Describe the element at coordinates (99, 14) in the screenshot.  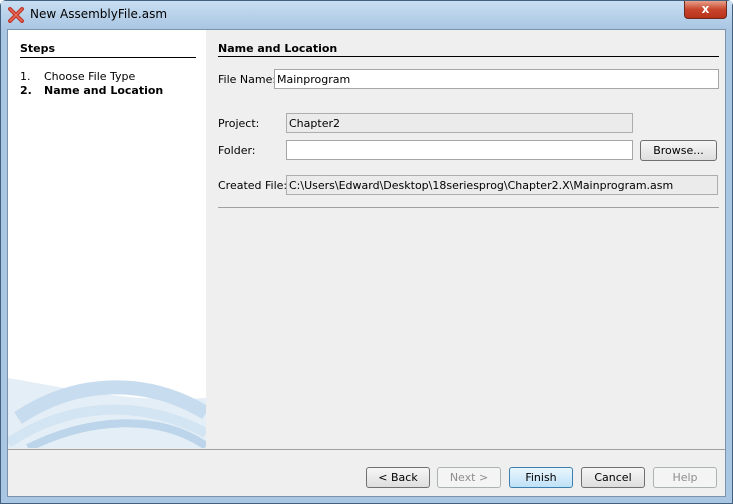
I see `window-title: New AssemblyFile.asm` at that location.